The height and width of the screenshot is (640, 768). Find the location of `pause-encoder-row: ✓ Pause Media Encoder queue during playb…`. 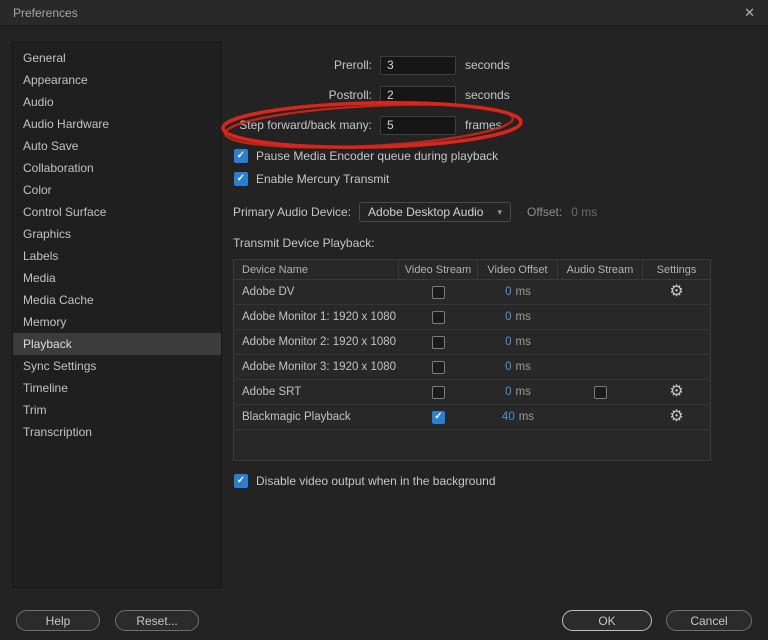

pause-encoder-row: ✓ Pause Media Encoder queue during playb… is located at coordinates (497, 155).